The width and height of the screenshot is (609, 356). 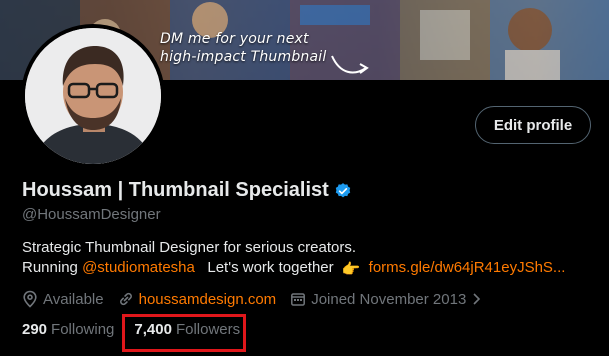 What do you see at coordinates (243, 57) in the screenshot?
I see `banner-caption-line-2: high-impact Thumbnail` at bounding box center [243, 57].